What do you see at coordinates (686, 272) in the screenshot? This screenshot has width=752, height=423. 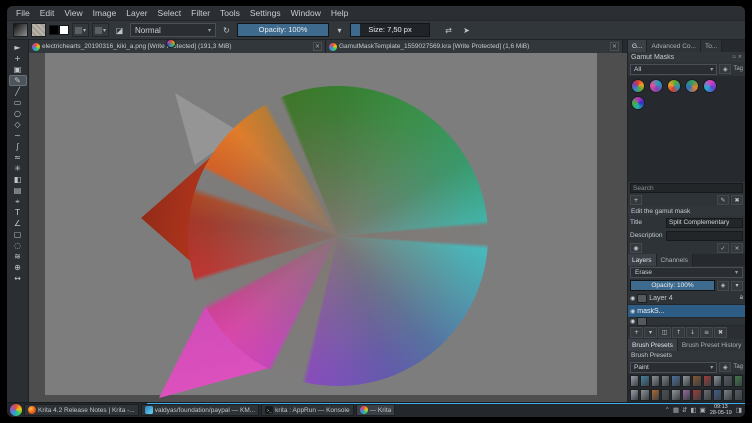 I see `layer-blending-mode-combo: Erase ▾` at bounding box center [686, 272].